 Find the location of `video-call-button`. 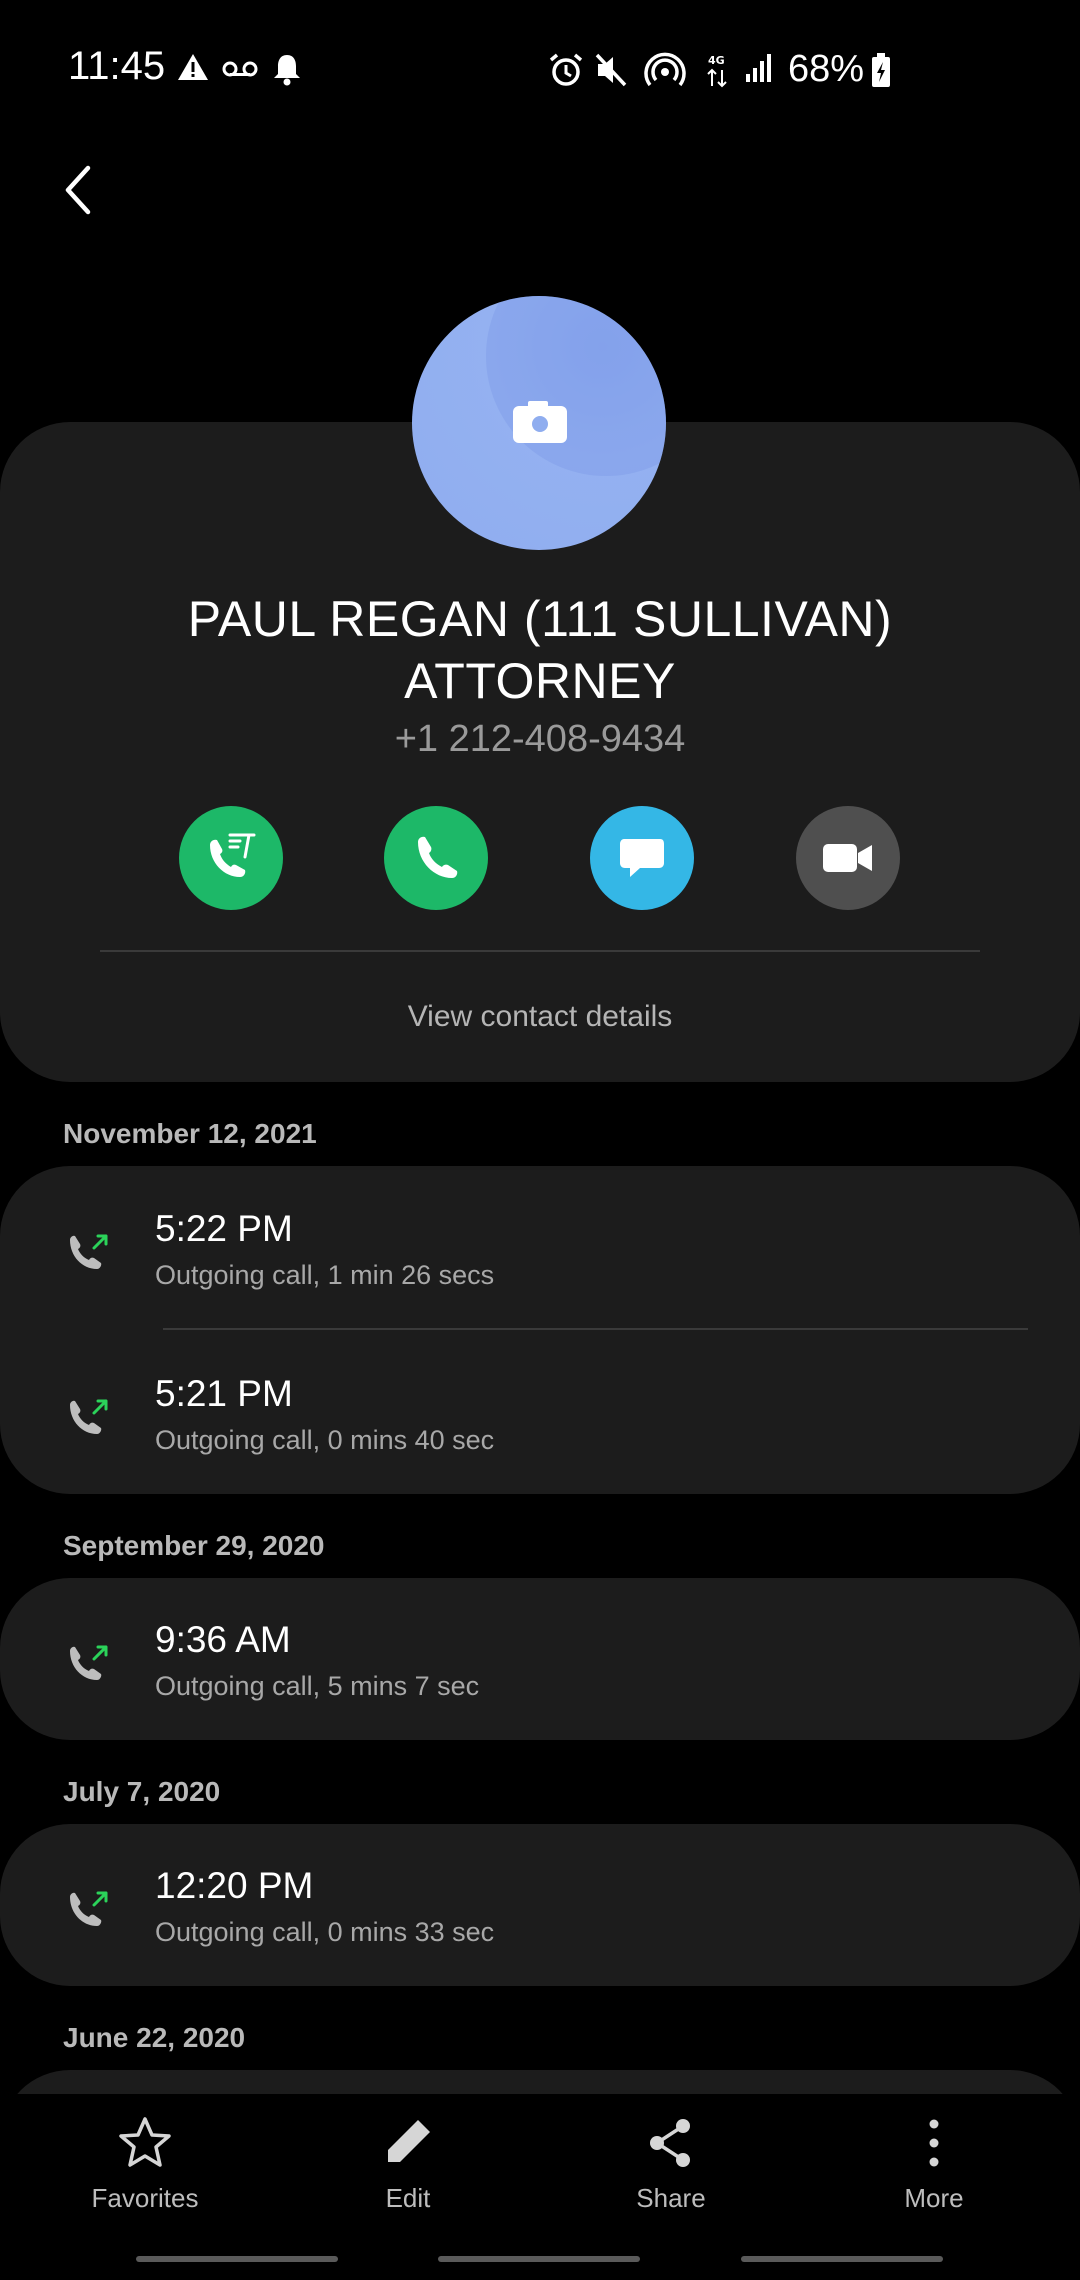

video-call-button is located at coordinates (848, 858).